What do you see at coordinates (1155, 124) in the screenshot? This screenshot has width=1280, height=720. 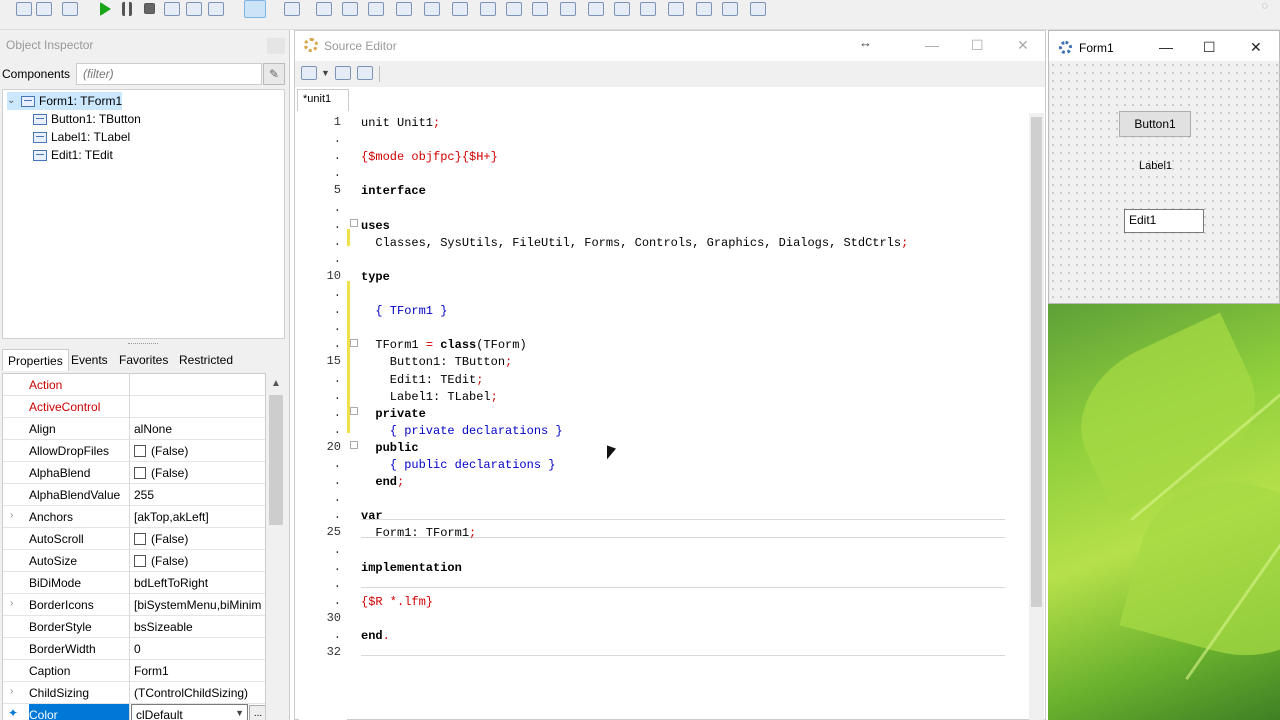 I see `button1-control: Button1` at bounding box center [1155, 124].